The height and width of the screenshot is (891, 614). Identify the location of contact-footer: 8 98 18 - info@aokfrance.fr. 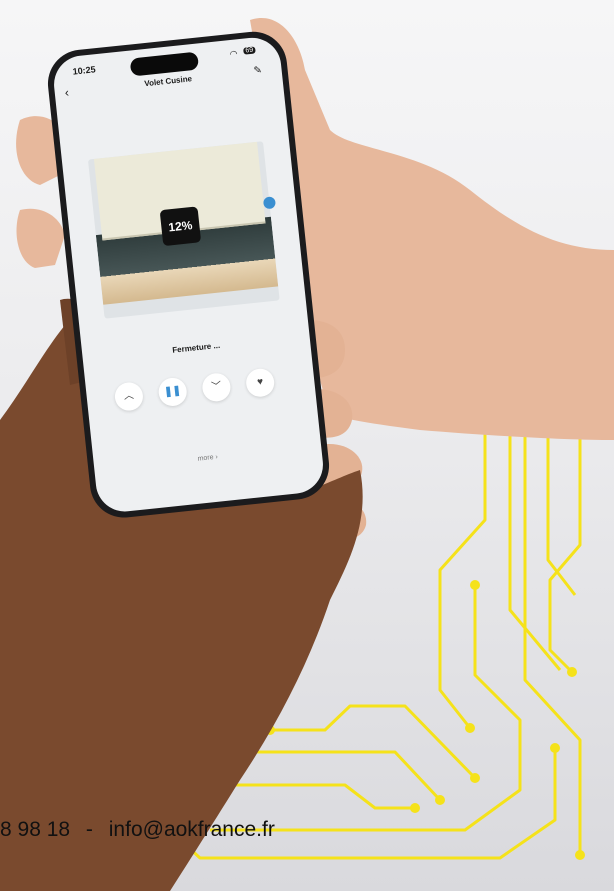
(137, 830).